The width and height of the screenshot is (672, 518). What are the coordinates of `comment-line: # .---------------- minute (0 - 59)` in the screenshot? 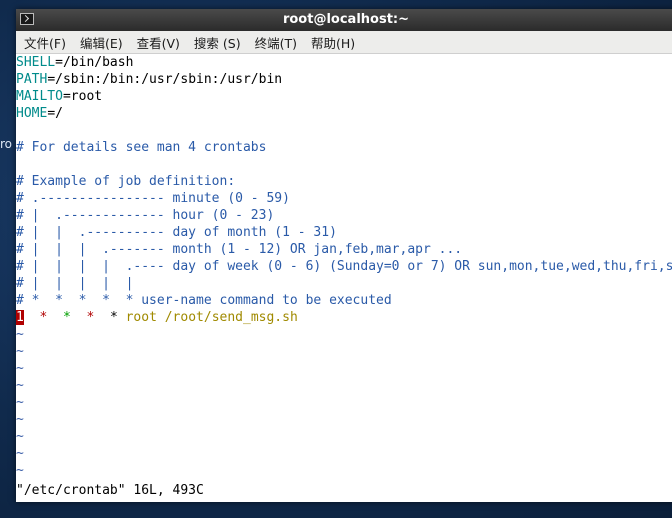 It's located at (153, 198).